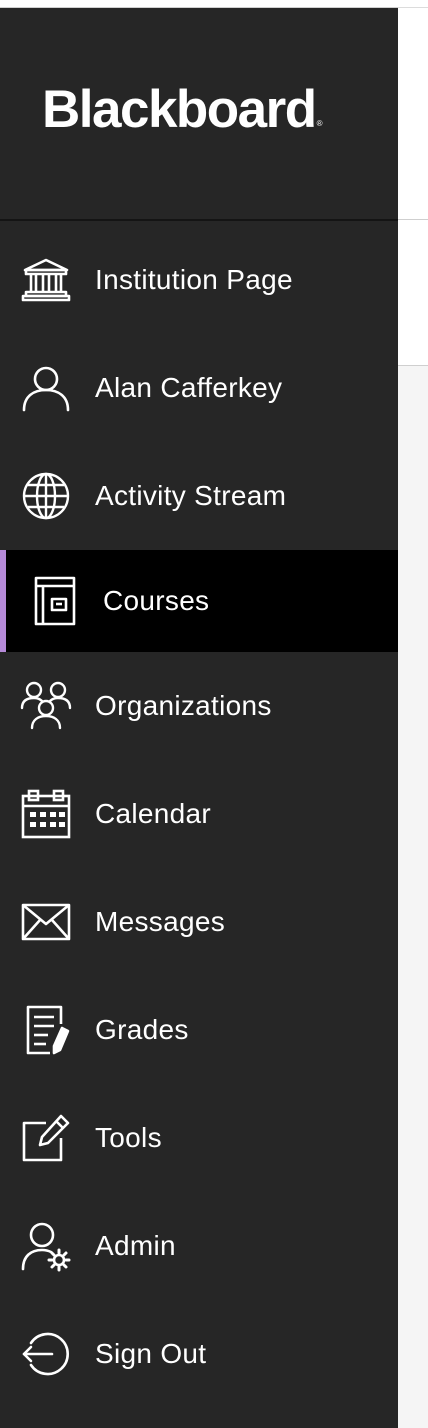  Describe the element at coordinates (153, 813) in the screenshot. I see `sidebar-item-label: Calendar` at that location.